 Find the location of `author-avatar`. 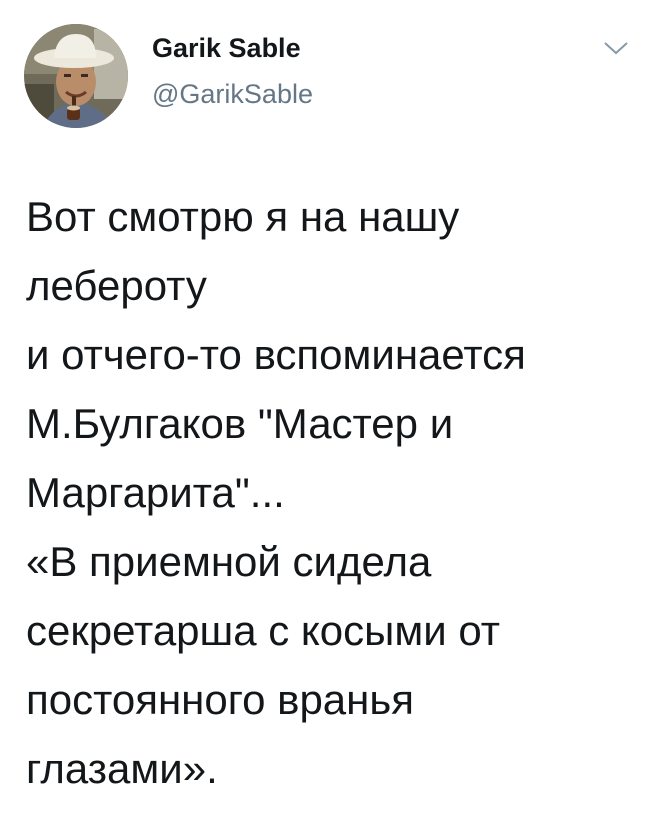

author-avatar is located at coordinates (76, 76).